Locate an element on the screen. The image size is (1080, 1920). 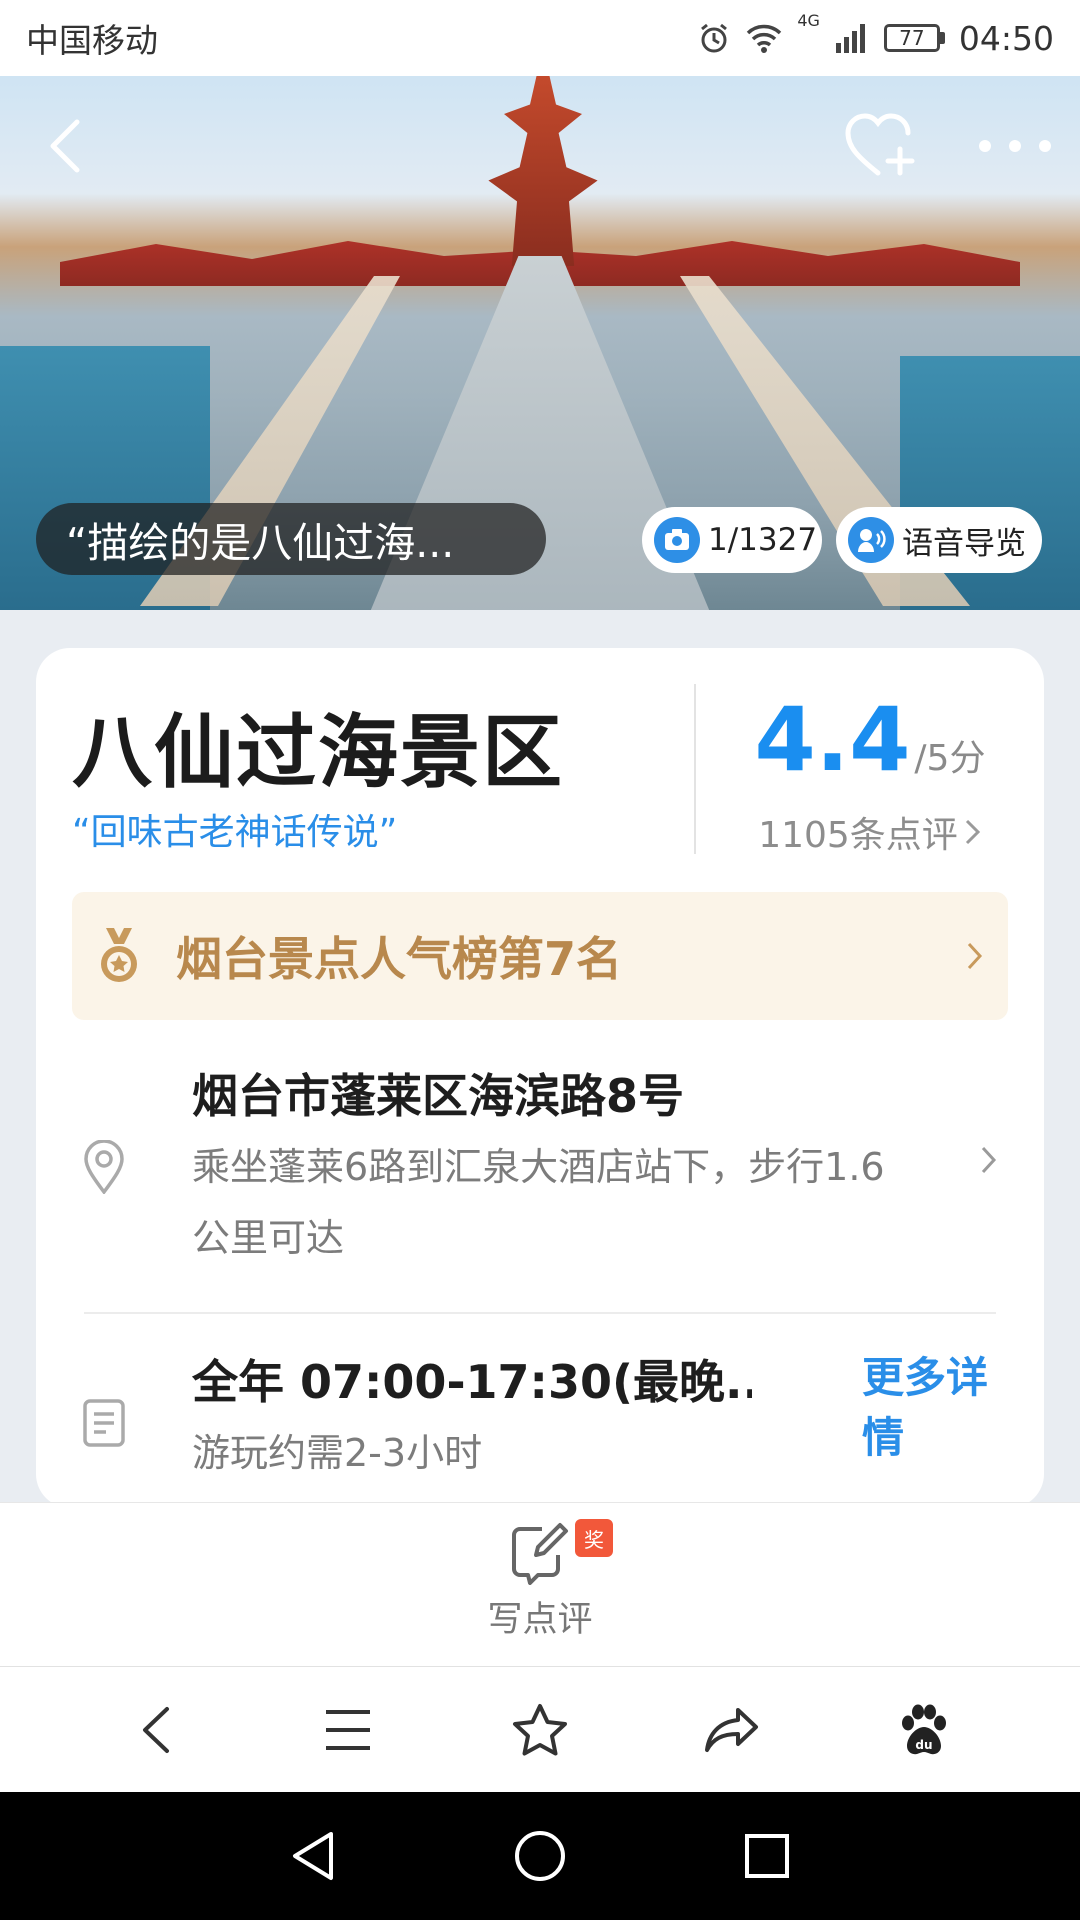
audio-guide-label: 语音导览 is located at coordinates (964, 543).